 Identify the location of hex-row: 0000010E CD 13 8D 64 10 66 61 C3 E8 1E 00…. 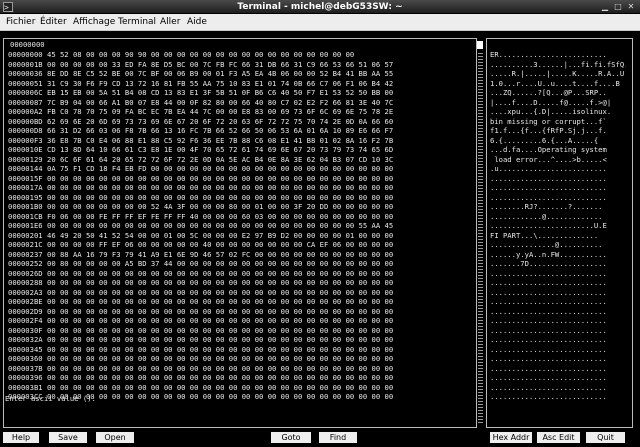
(242, 150).